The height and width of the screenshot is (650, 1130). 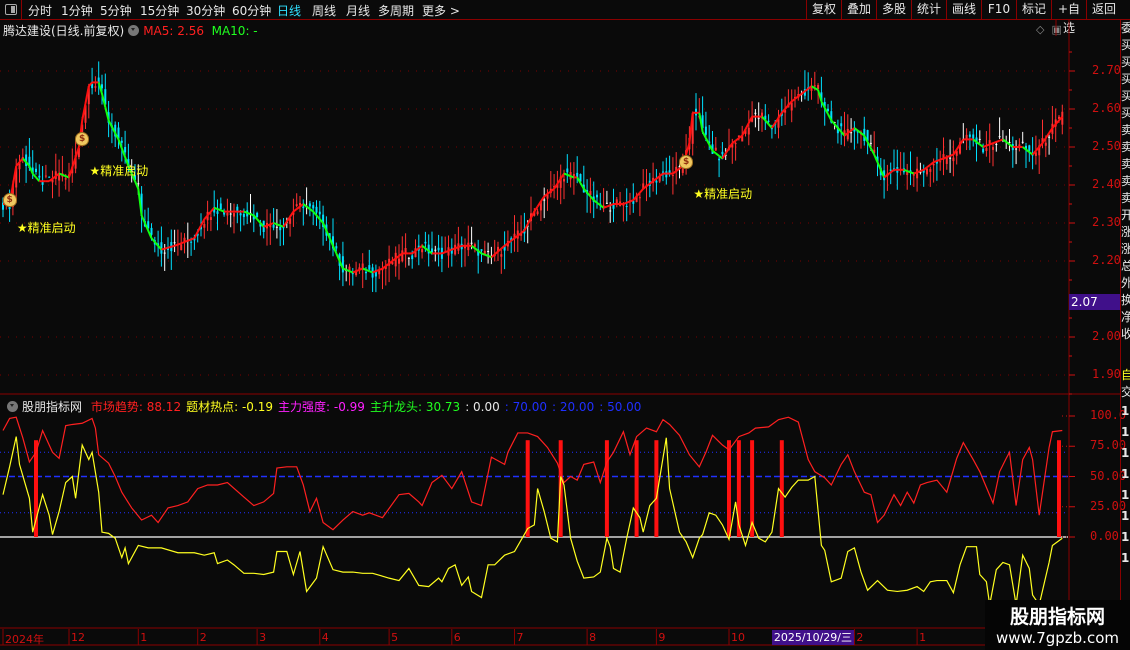 I want to click on strip-cell: 卖, so click(x=1125, y=198).